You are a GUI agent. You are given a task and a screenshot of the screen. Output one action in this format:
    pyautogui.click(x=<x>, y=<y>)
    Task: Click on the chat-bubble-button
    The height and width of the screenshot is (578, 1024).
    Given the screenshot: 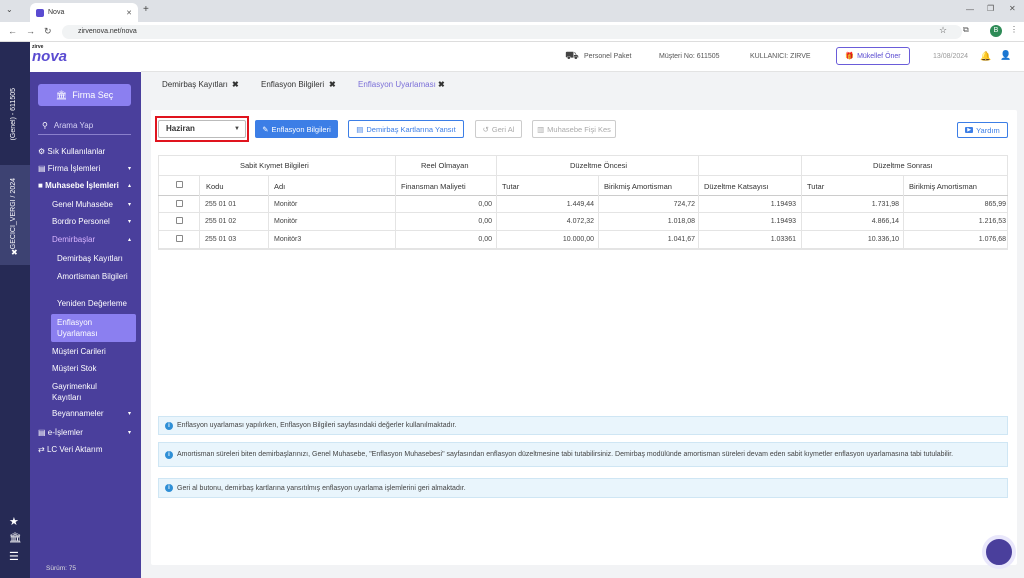 What is the action you would take?
    pyautogui.click(x=999, y=552)
    